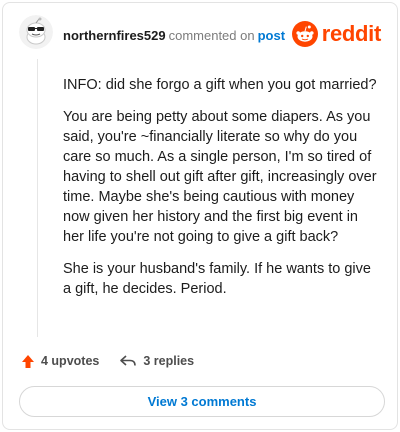  I want to click on snoo-avatar-icon, so click(36, 32).